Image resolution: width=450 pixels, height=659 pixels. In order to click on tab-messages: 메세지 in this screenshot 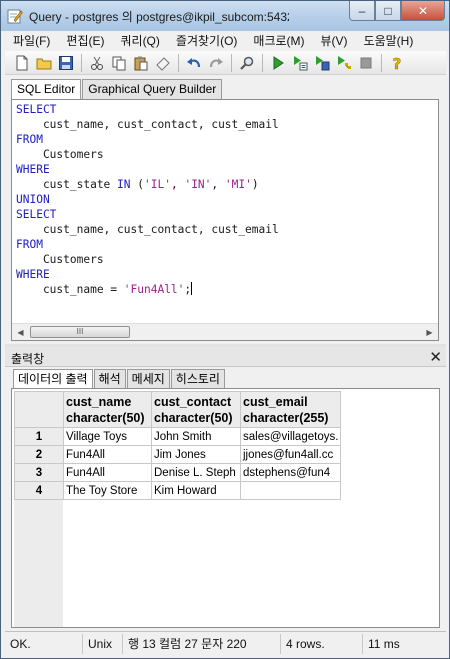, I will do `click(148, 378)`.